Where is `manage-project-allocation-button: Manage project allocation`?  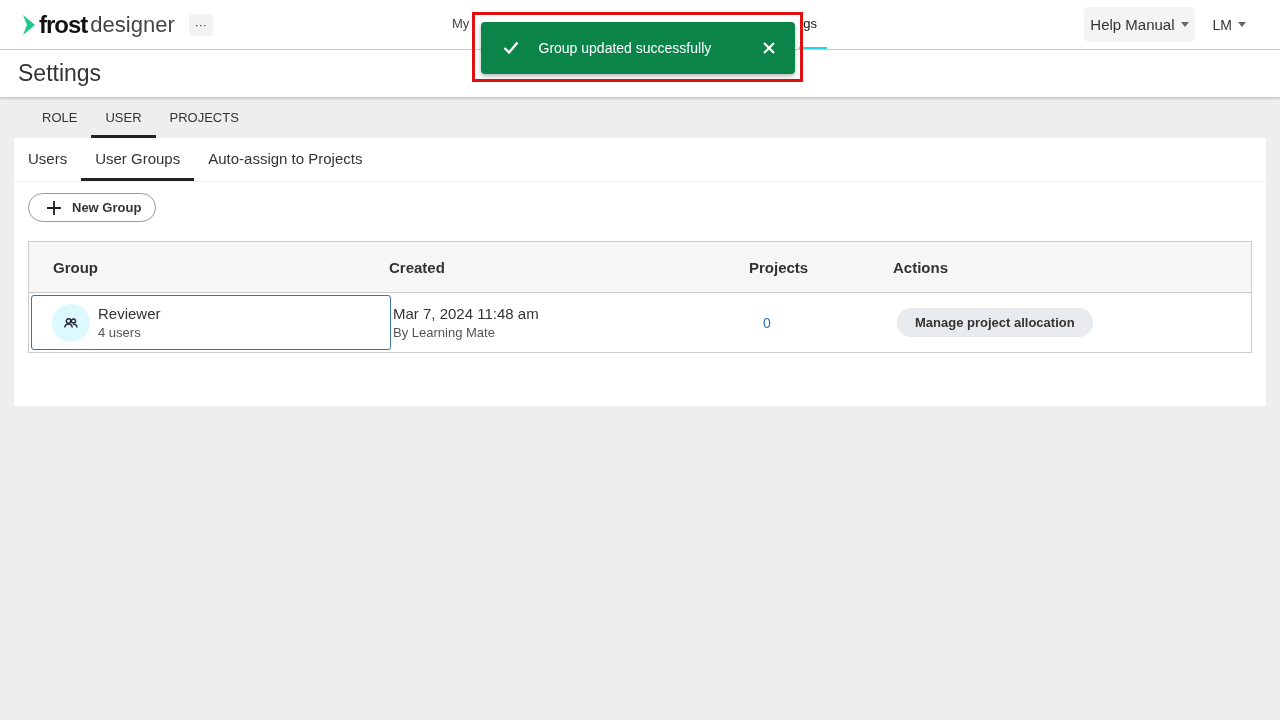
manage-project-allocation-button: Manage project allocation is located at coordinates (995, 322).